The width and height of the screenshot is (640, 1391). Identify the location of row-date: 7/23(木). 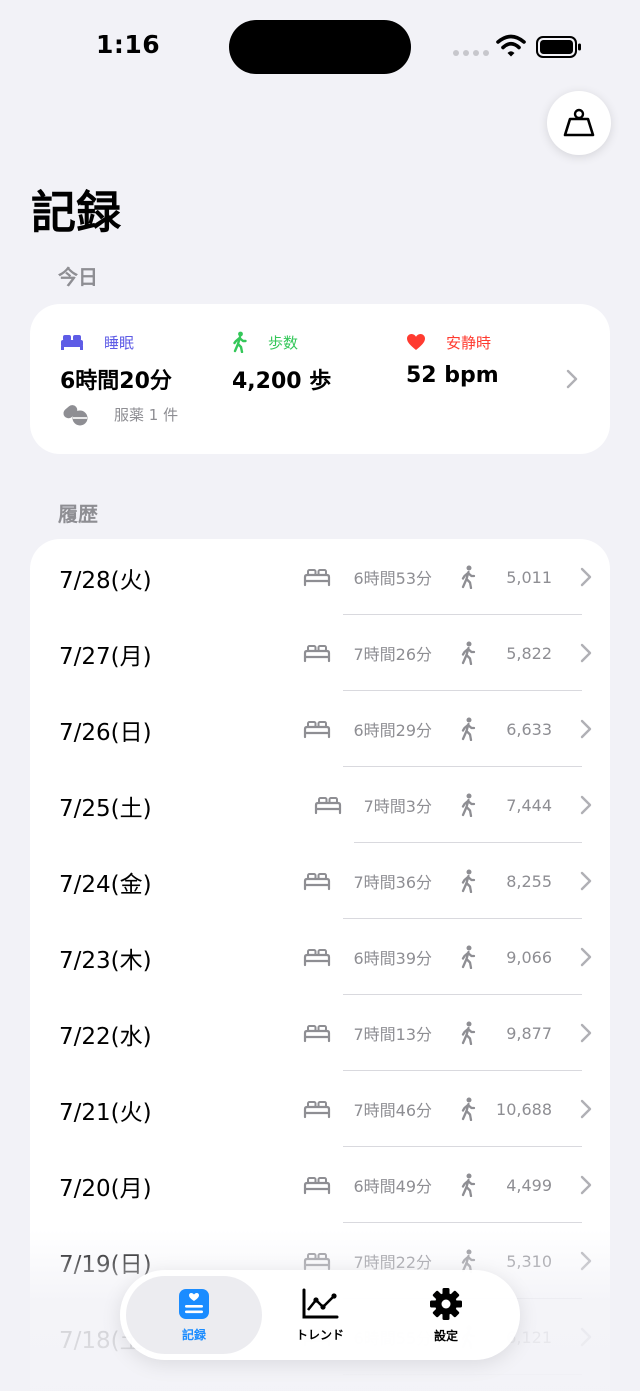
(105, 961).